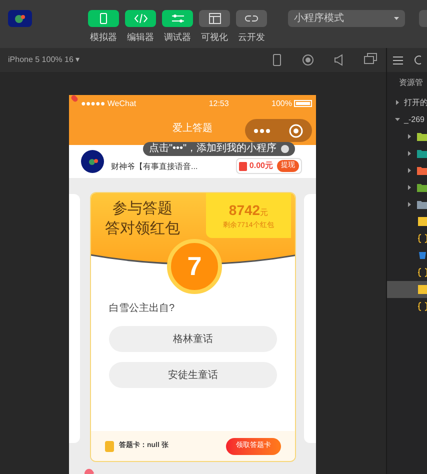  I want to click on css-file-icon, so click(422, 255).